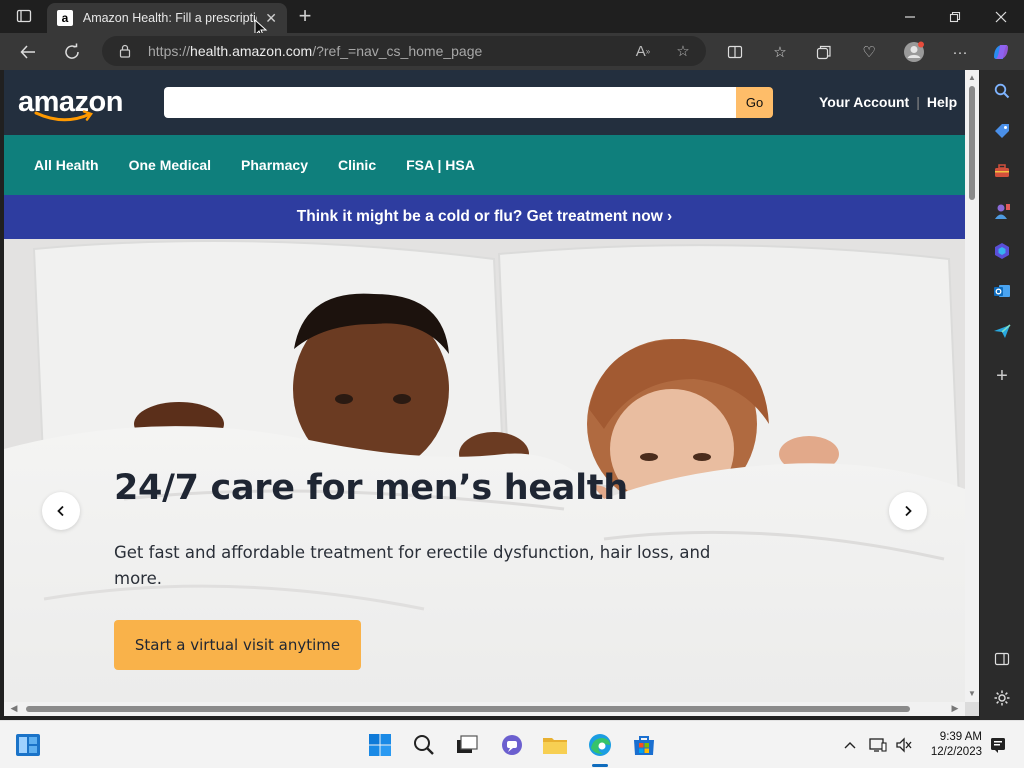  I want to click on edge-browser-icon, so click(600, 745).